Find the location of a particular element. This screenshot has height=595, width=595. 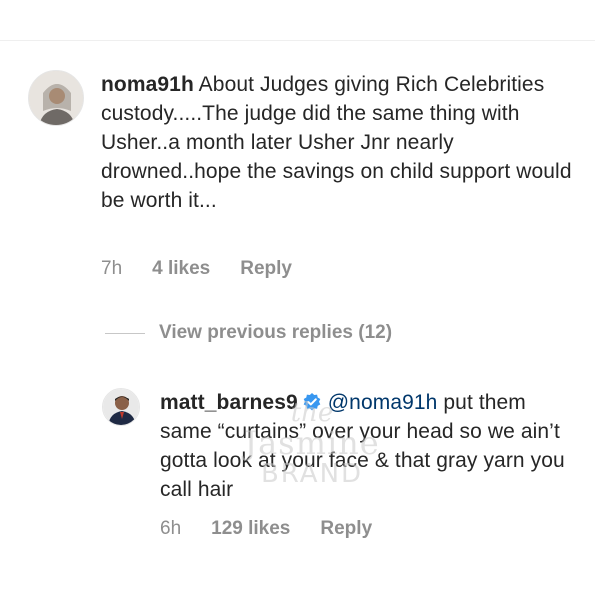

view-previous-replies-button: View previous replies (12) is located at coordinates (248, 333).